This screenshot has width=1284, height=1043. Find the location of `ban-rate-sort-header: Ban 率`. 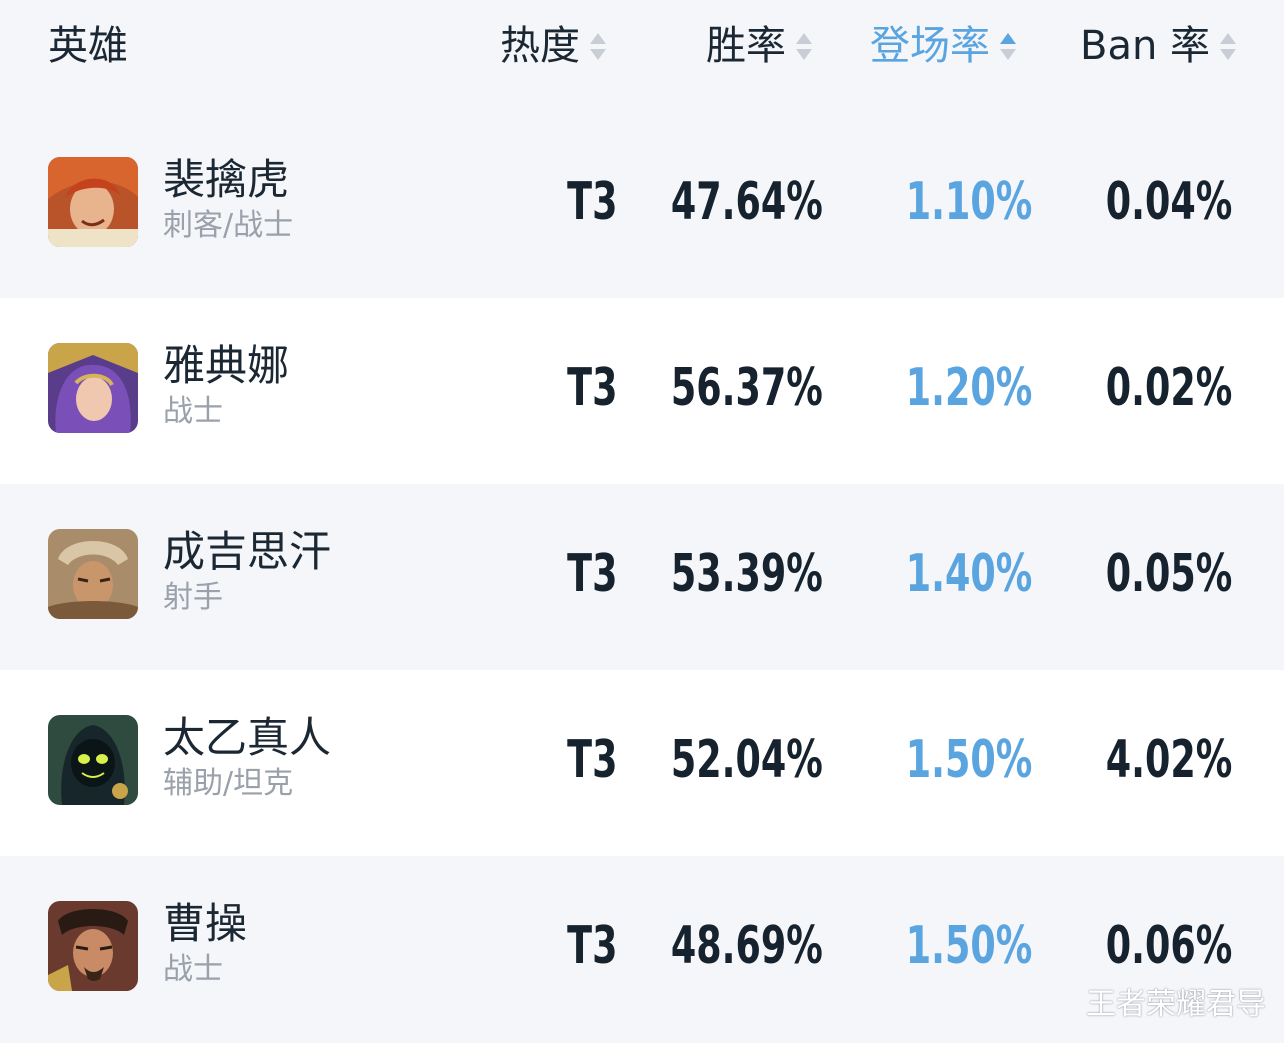

ban-rate-sort-header: Ban 率 is located at coordinates (1158, 46).